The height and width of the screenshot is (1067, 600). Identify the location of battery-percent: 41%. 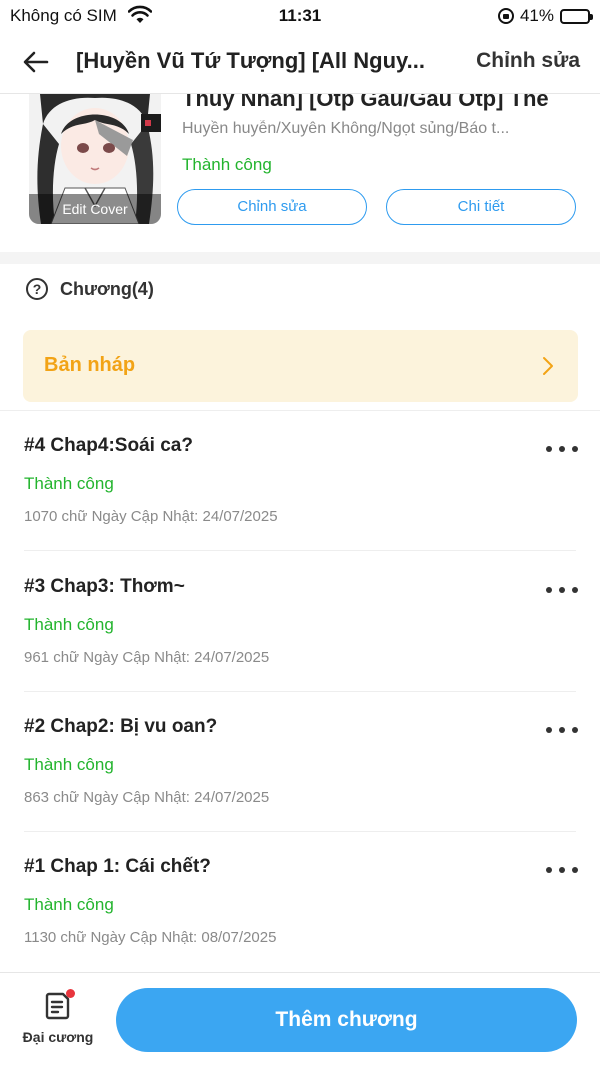
(536, 15).